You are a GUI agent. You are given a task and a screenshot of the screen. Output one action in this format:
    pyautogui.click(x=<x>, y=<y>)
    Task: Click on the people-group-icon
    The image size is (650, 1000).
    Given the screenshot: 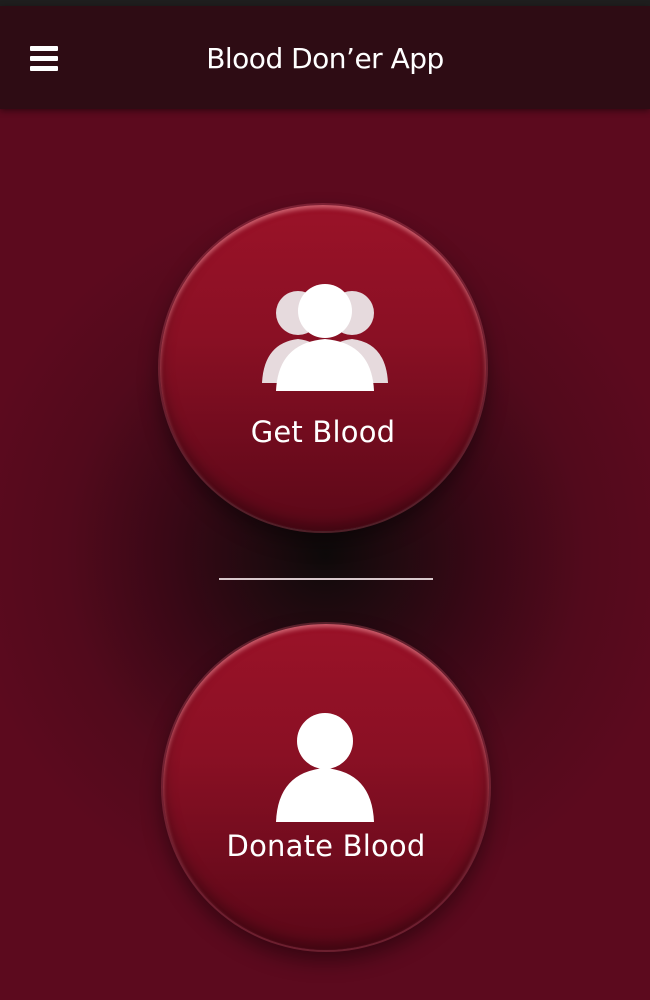 What is the action you would take?
    pyautogui.click(x=325, y=337)
    